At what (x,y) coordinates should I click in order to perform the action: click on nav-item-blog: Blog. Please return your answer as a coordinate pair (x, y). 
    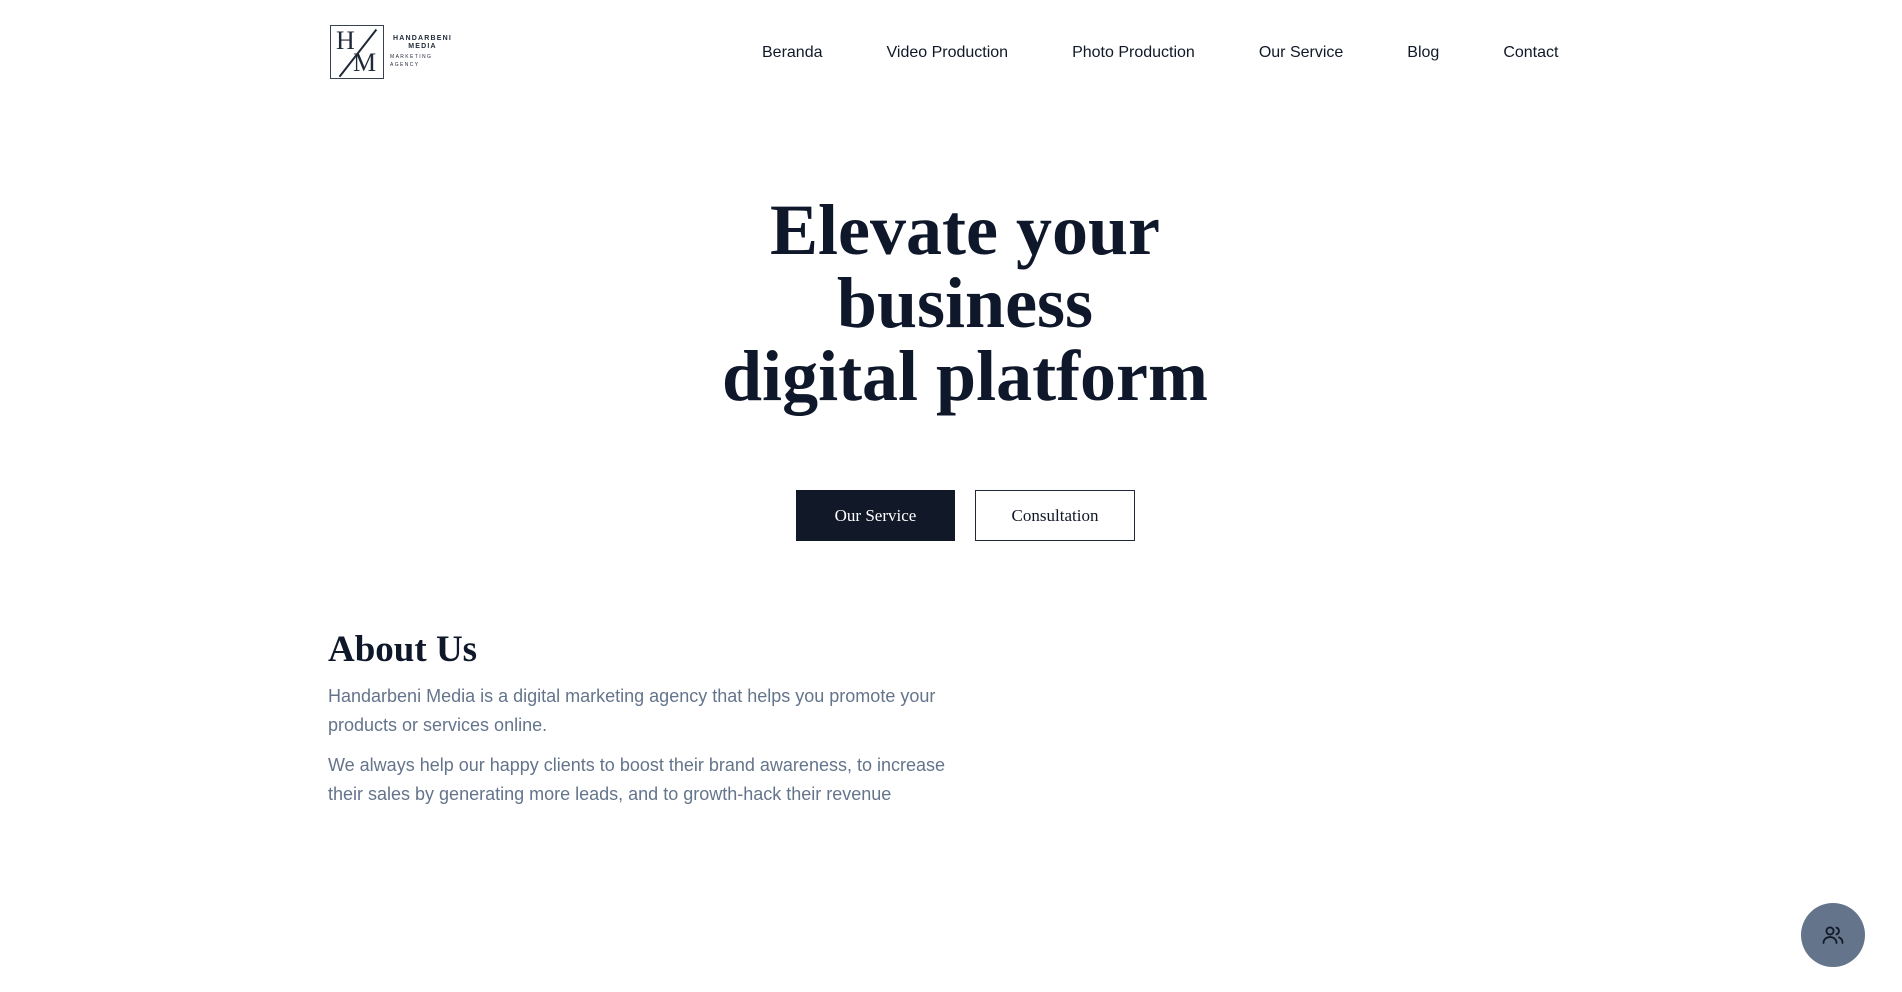
    Looking at the image, I should click on (1423, 53).